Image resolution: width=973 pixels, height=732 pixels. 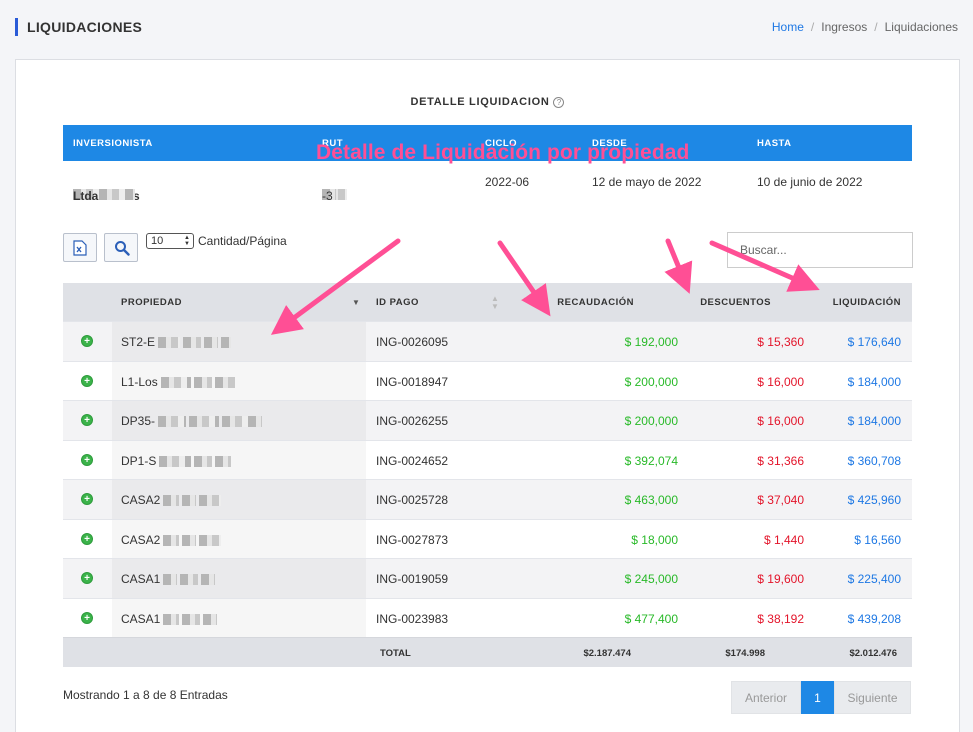 I want to click on export-excel-button, so click(x=80, y=247).